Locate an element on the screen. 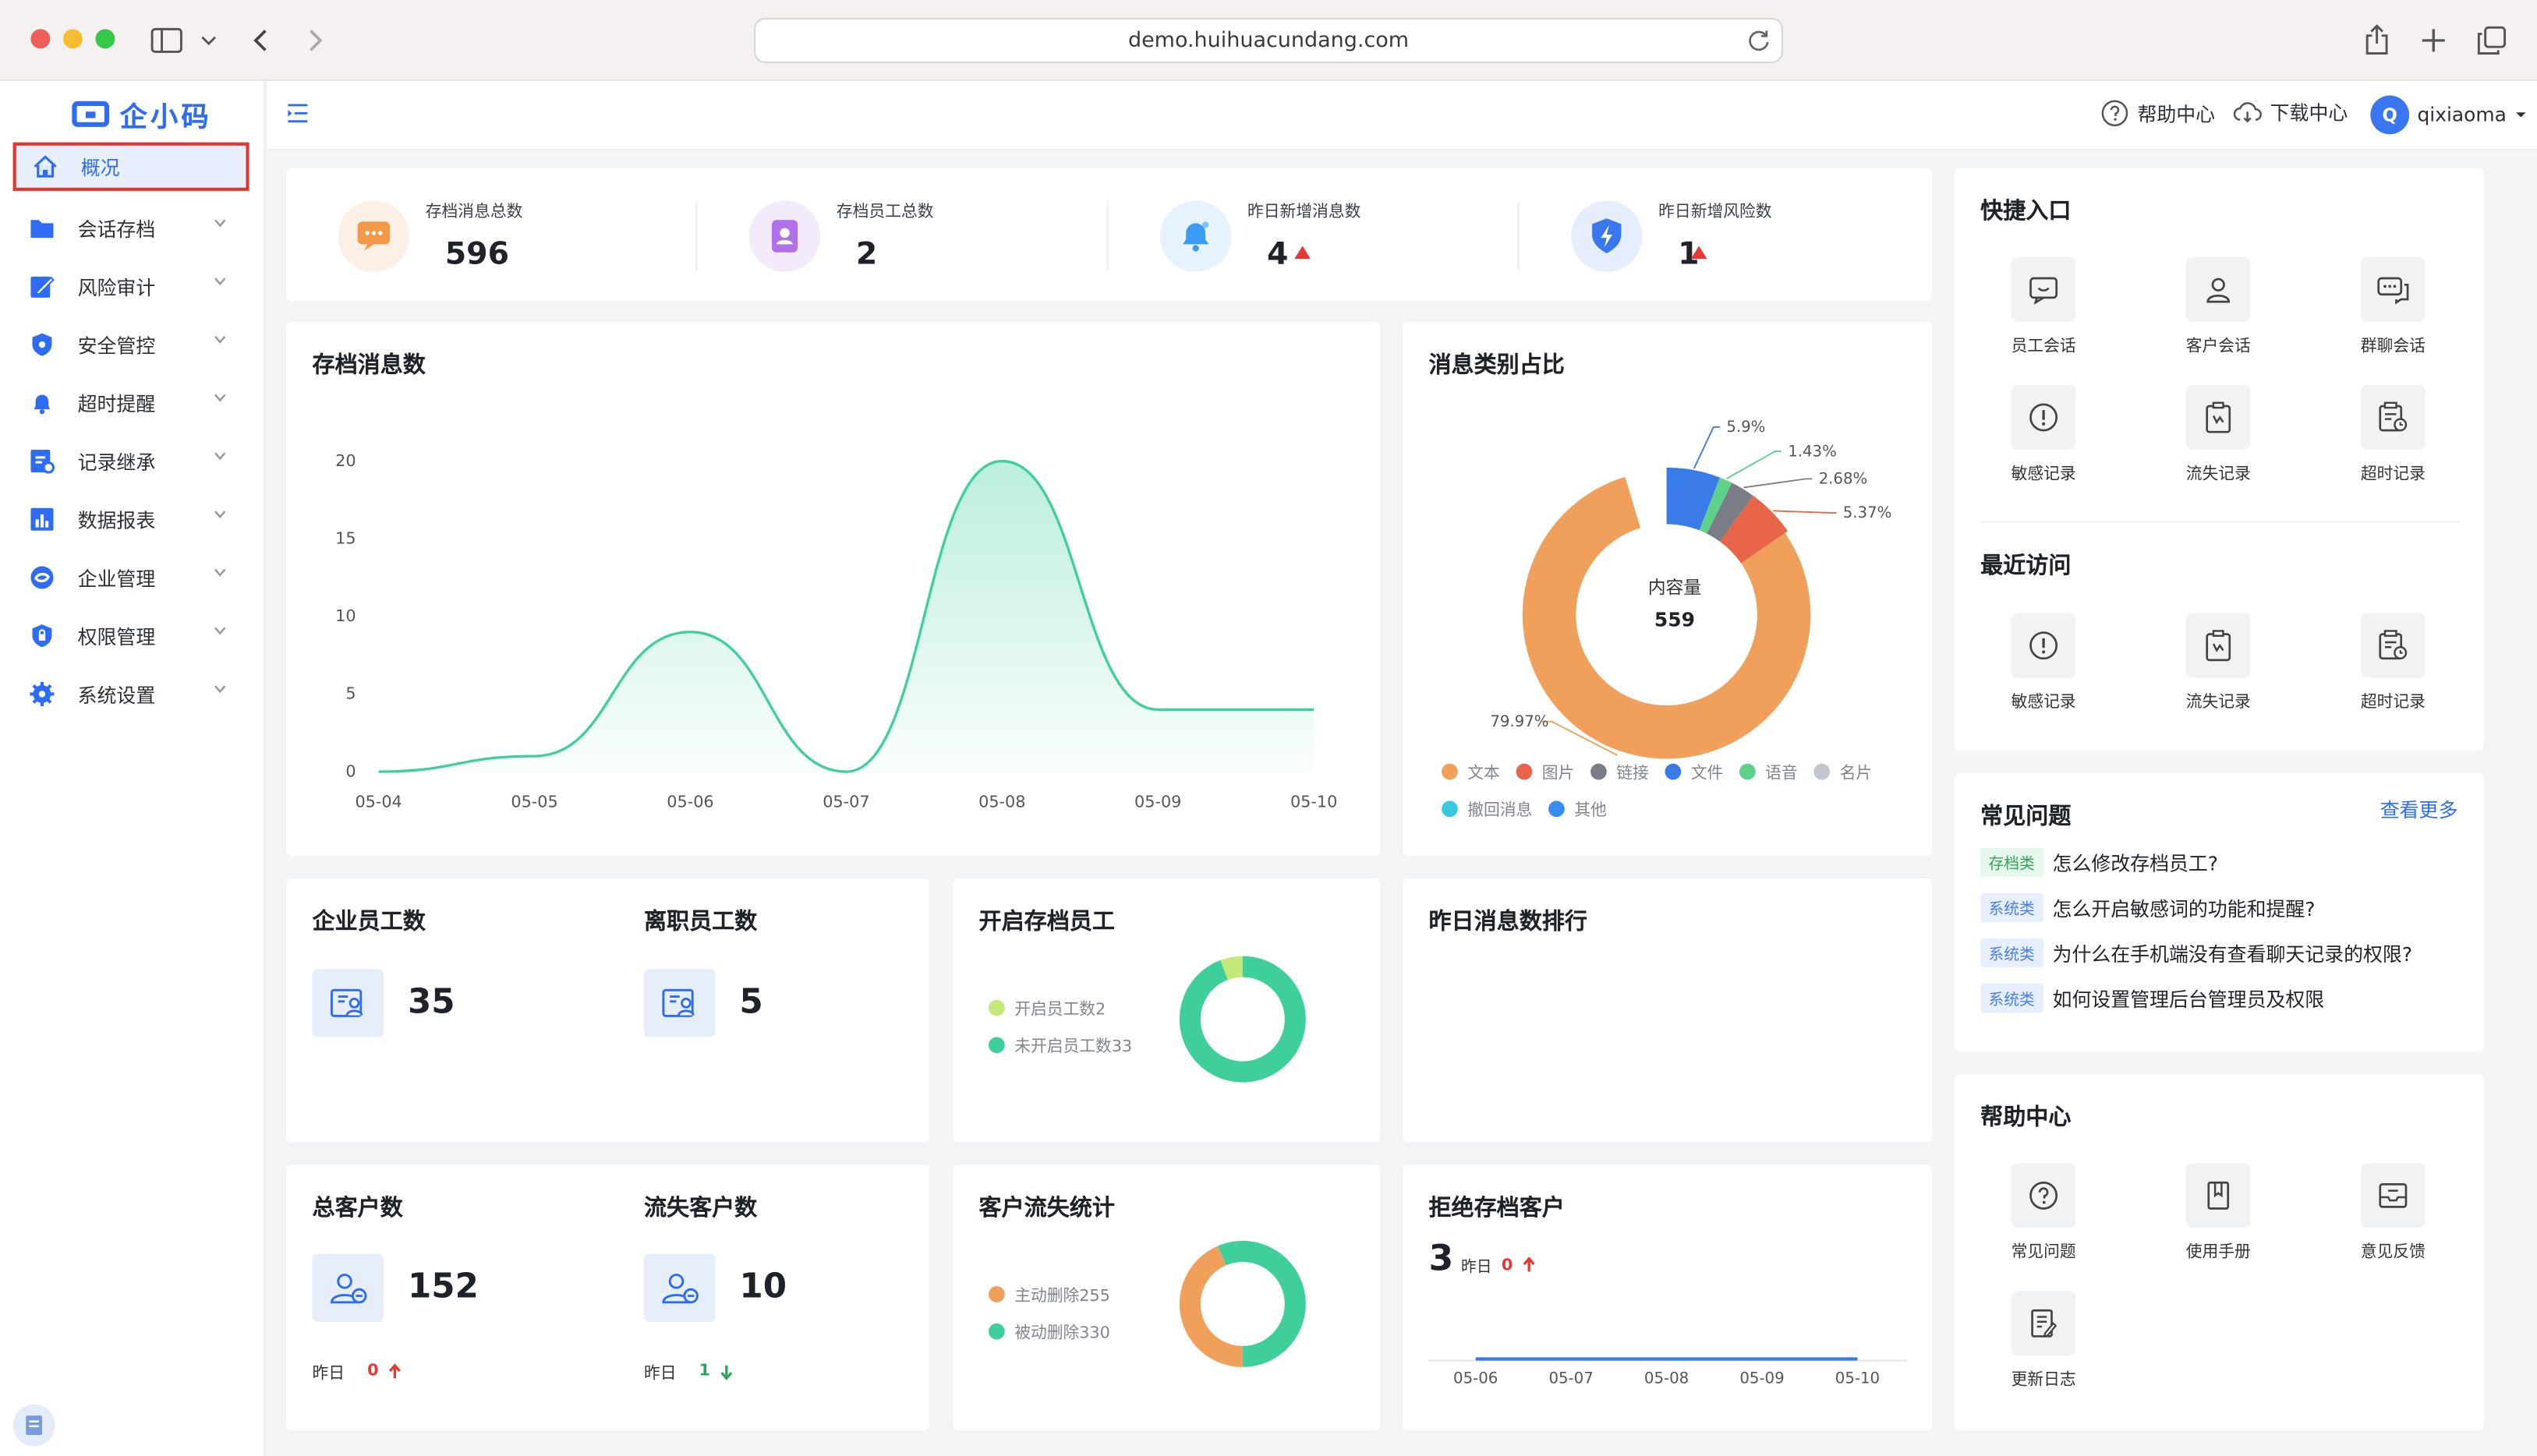  customer-total-label: 总客户数 is located at coordinates (357, 1208).